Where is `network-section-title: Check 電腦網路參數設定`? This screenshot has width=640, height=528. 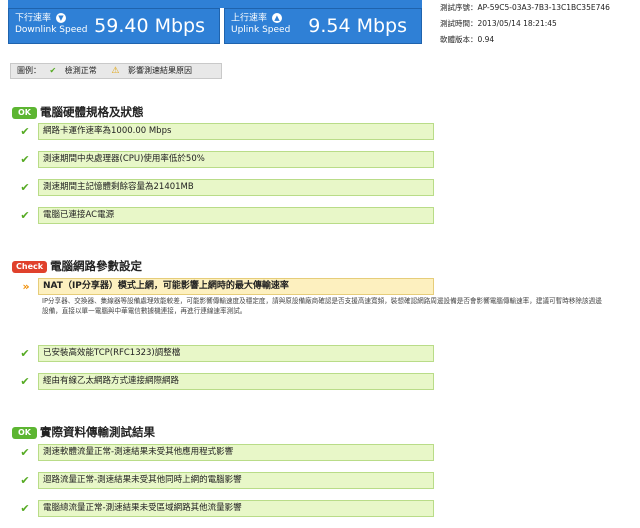
network-section-title: Check 電腦網路參數設定 is located at coordinates (77, 266).